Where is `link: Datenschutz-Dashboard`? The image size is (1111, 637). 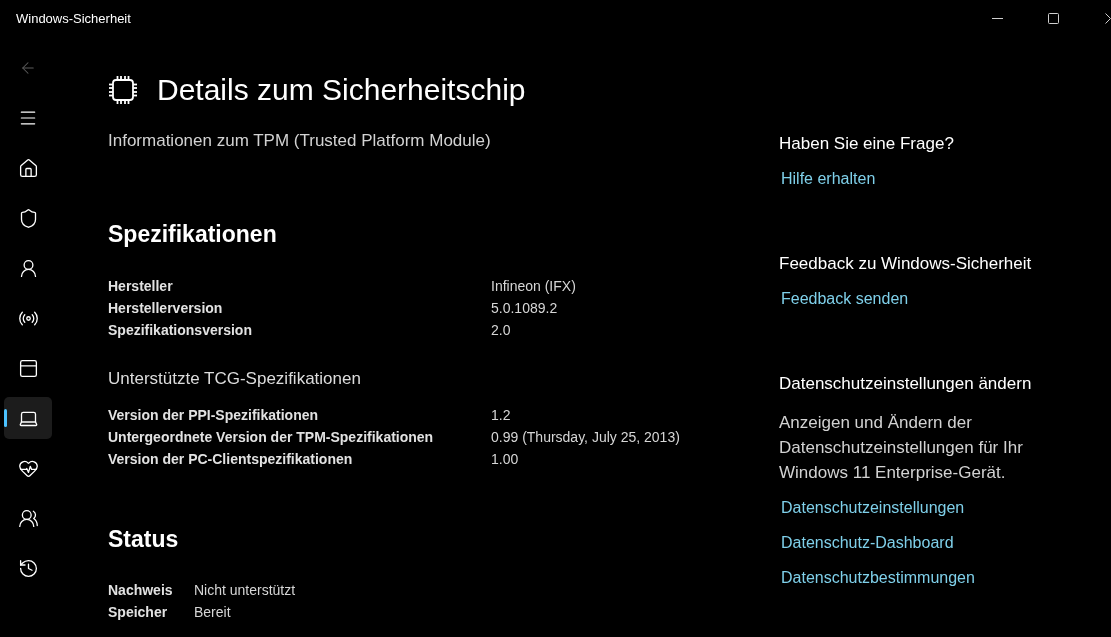 link: Datenschutz-Dashboard is located at coordinates (867, 543).